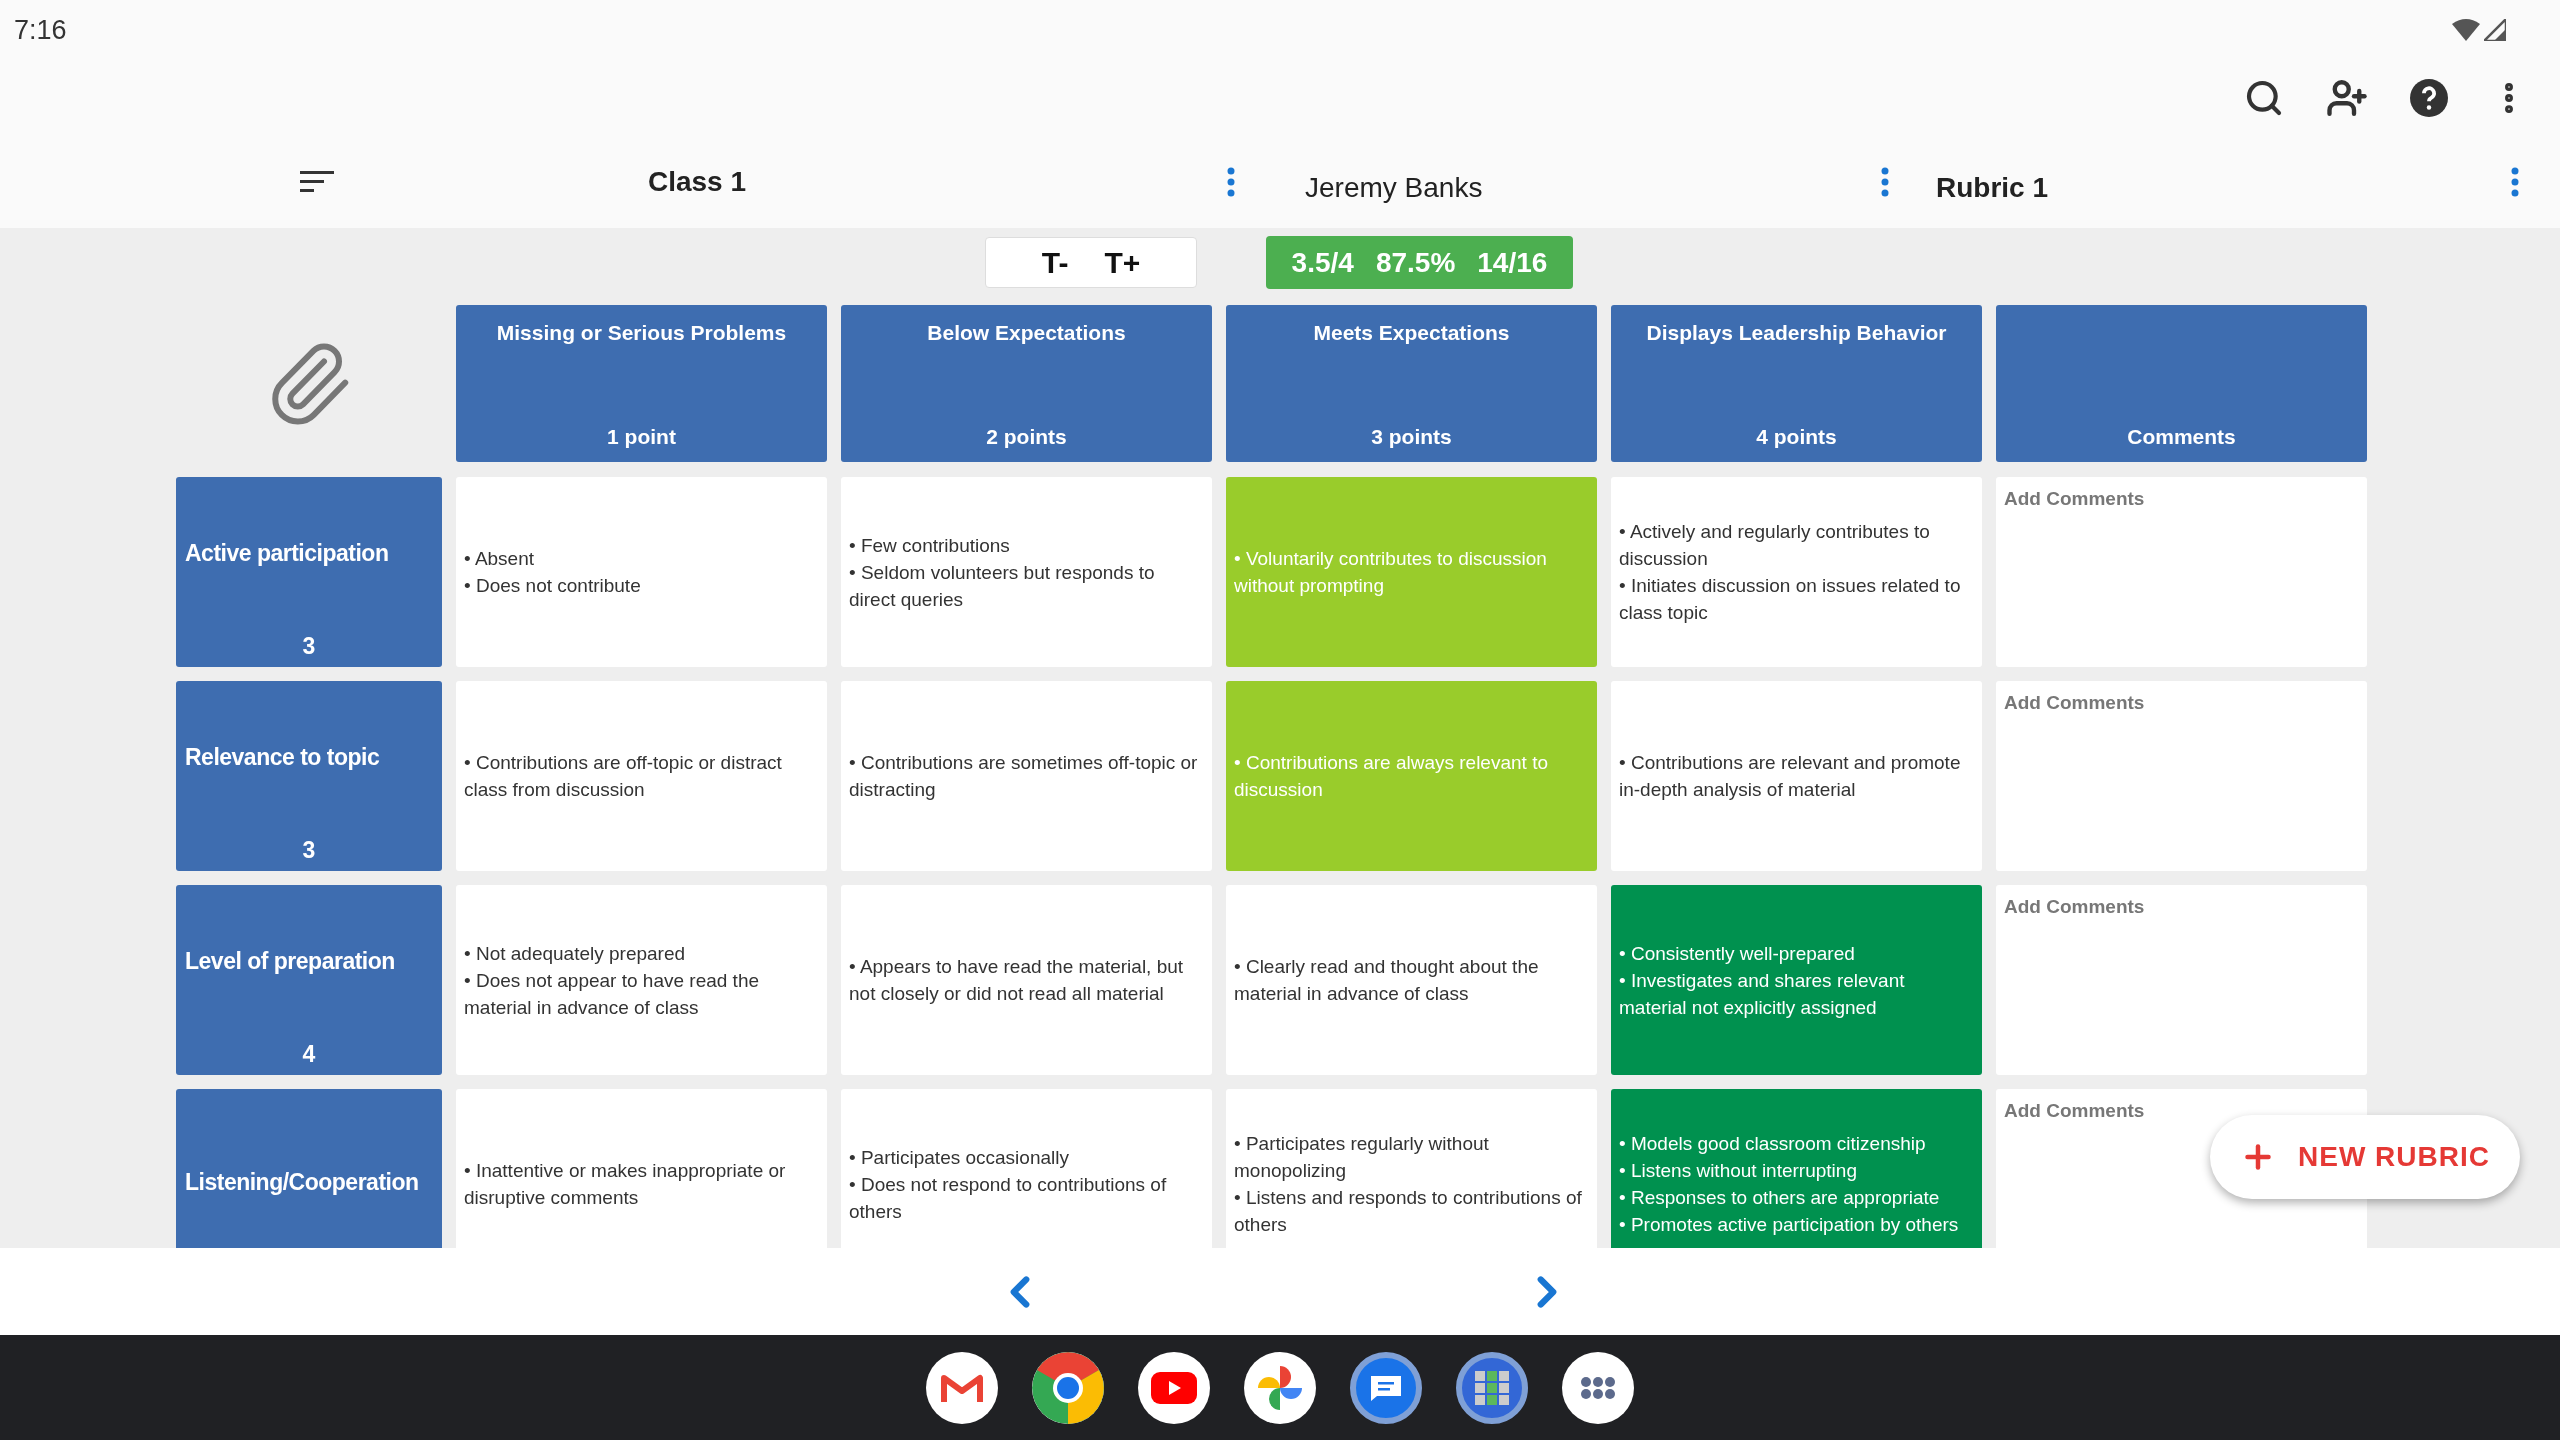 The image size is (2560, 1440). What do you see at coordinates (290, 961) in the screenshot?
I see `criterion-name: Level of preparation` at bounding box center [290, 961].